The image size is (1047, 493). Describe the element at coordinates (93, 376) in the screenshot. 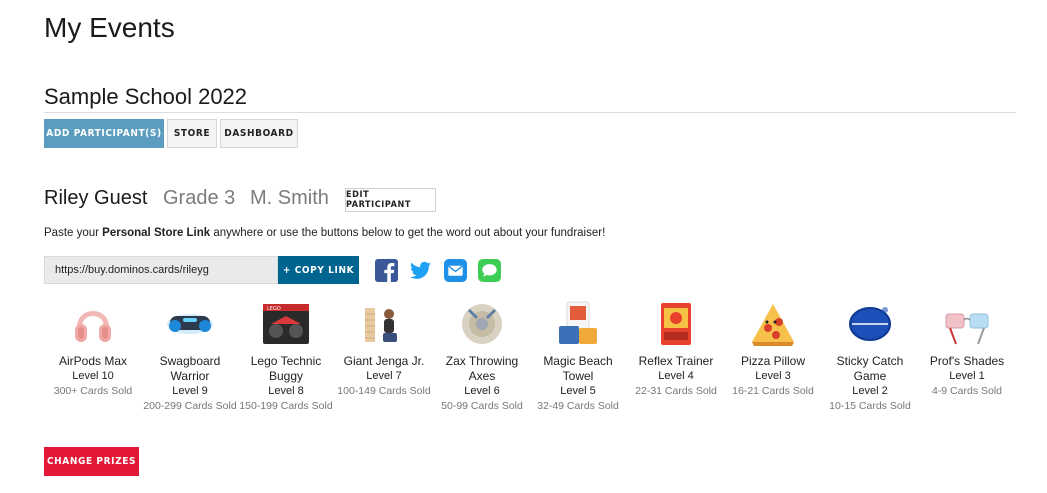

I see `prize-level: Level 10` at that location.